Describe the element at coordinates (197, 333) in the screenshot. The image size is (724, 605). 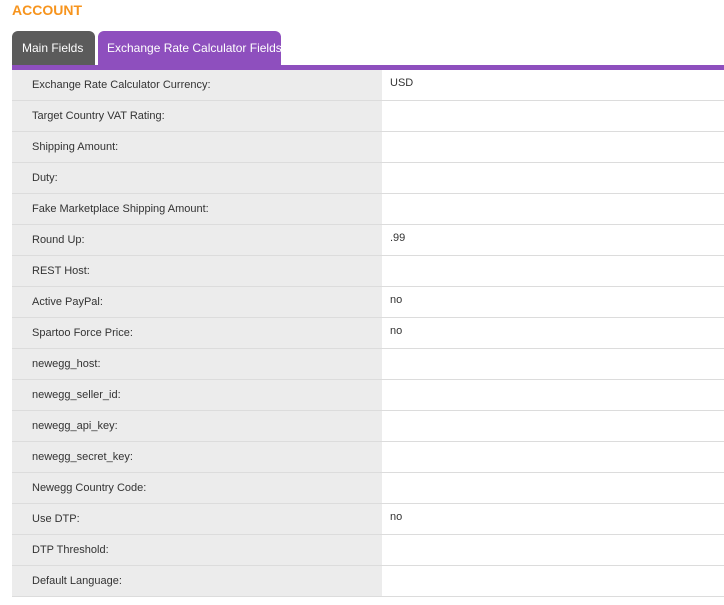
I see `field-label: Spartoo Force Price:` at that location.